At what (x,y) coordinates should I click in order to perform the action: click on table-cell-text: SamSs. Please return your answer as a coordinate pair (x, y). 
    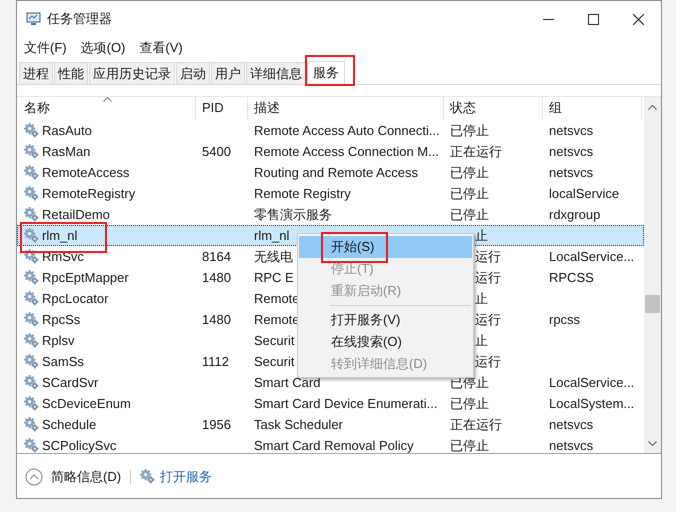
    Looking at the image, I should click on (63, 361).